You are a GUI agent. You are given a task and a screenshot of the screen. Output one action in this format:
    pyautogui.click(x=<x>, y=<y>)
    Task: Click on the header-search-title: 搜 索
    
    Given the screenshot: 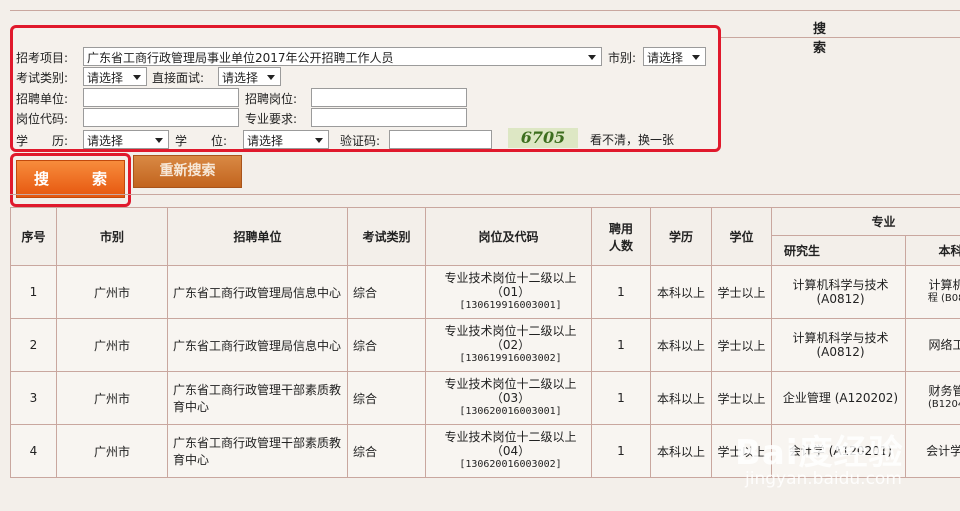 What is the action you would take?
    pyautogui.click(x=869, y=39)
    